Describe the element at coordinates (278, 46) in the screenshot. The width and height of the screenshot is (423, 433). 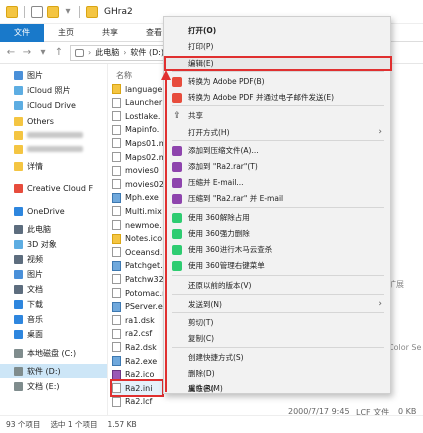
I see `context-menu-item: 打印(P)` at that location.